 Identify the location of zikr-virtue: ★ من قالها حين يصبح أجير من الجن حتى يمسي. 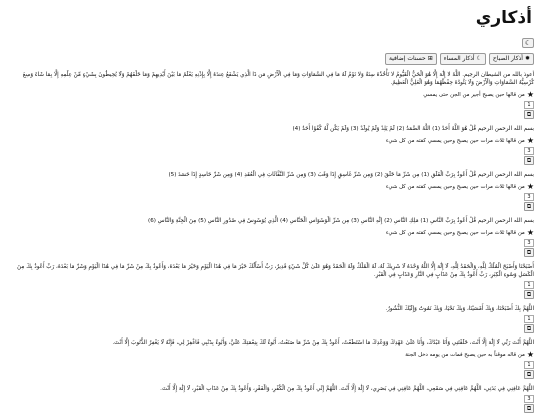
(270, 95).